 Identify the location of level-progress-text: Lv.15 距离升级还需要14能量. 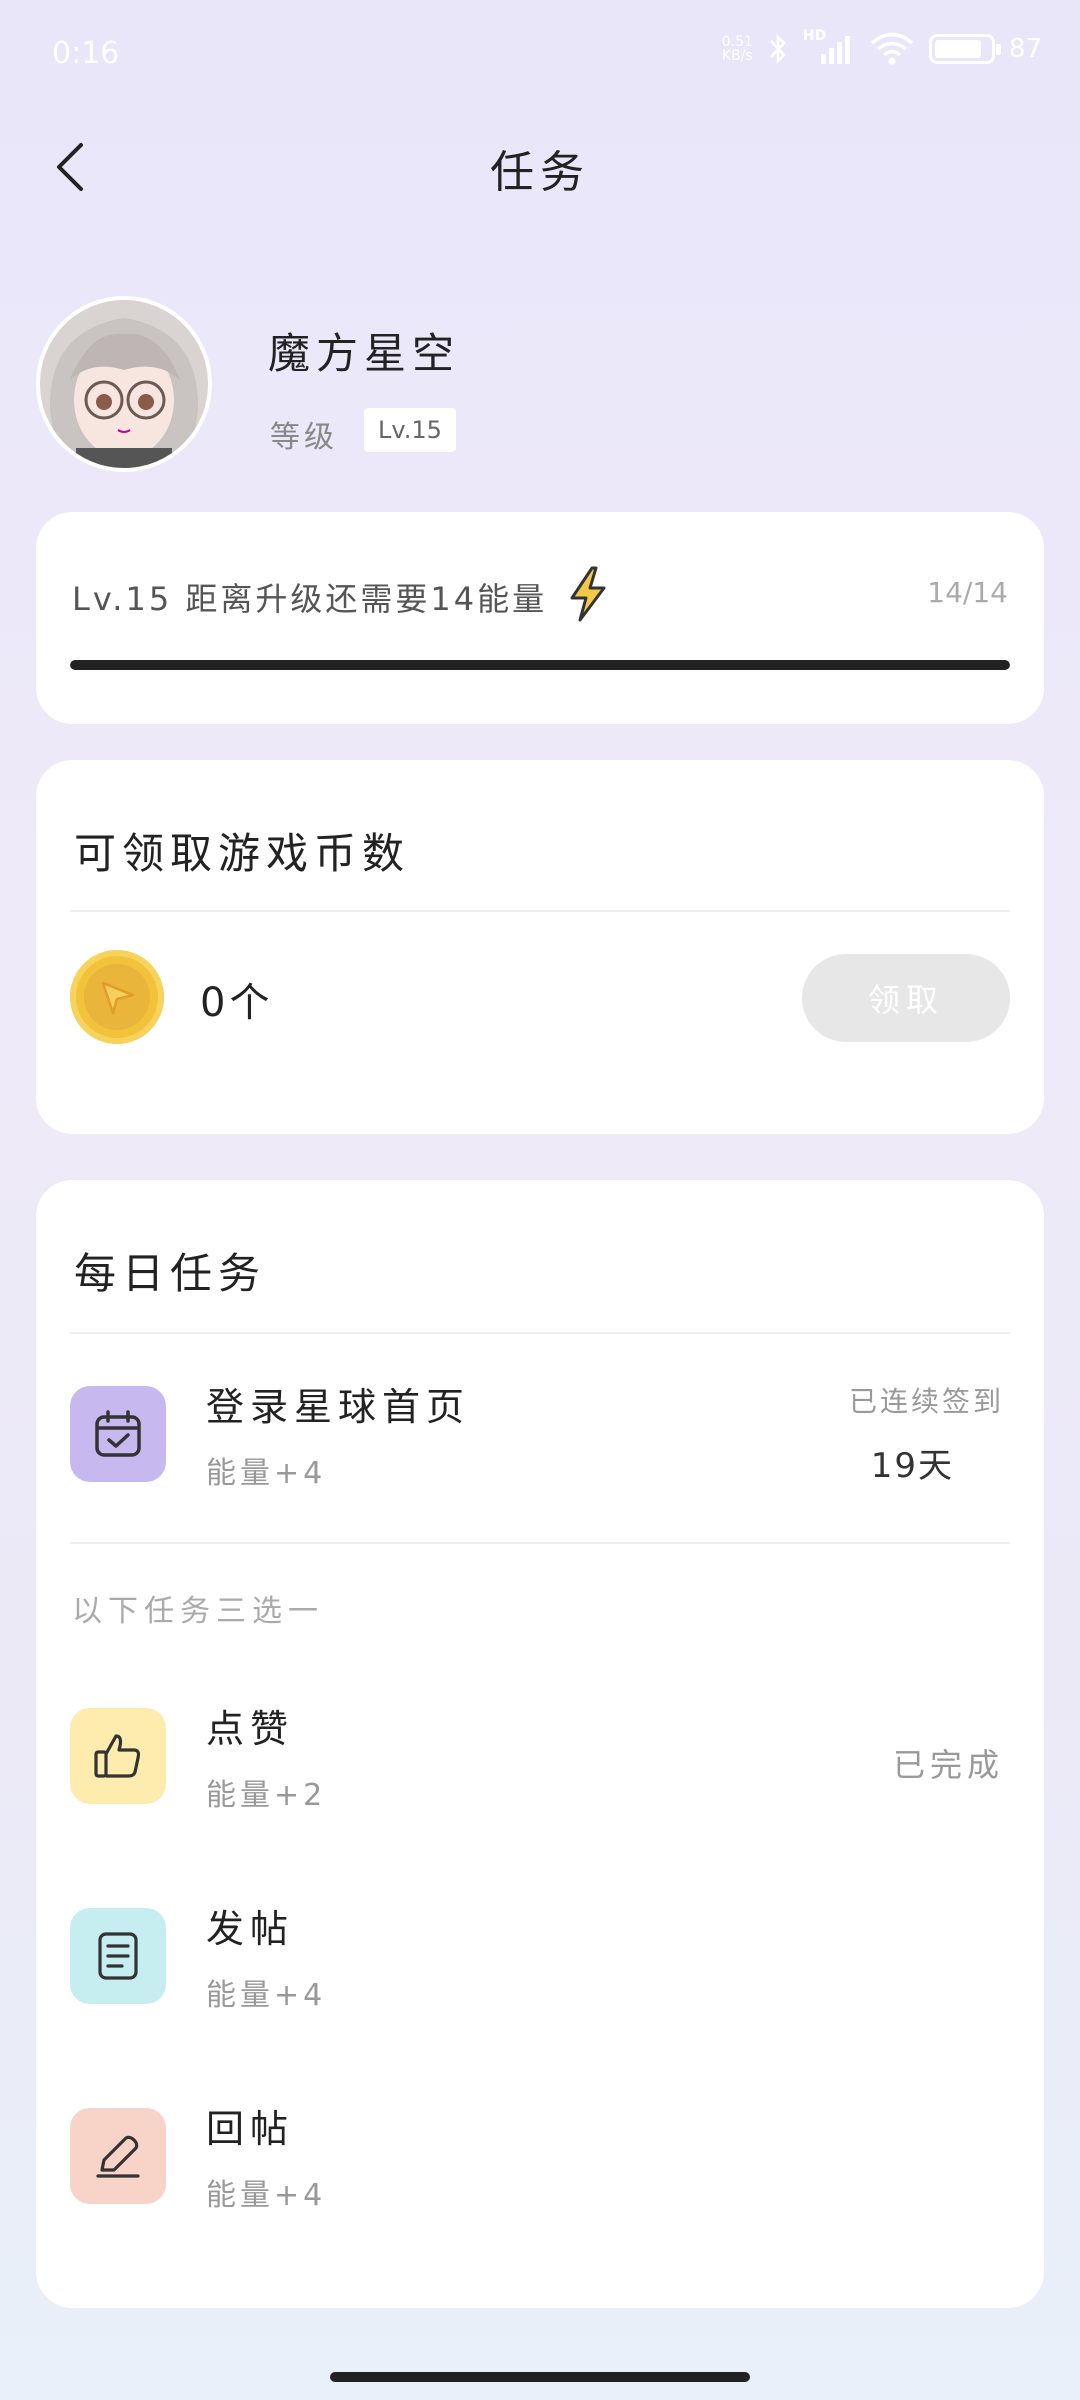
(310, 599).